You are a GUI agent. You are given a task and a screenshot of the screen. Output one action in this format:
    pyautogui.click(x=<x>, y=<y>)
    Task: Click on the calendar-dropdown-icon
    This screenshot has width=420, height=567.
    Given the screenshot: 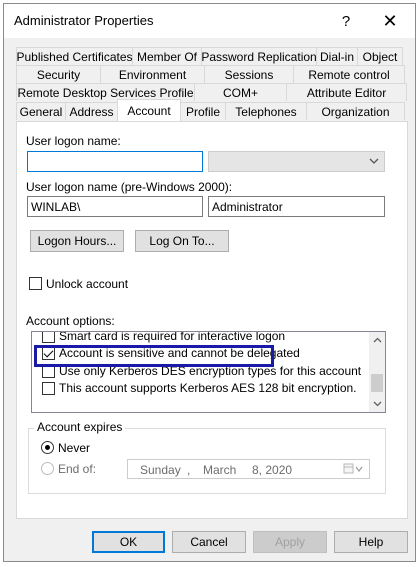 What is the action you would take?
    pyautogui.click(x=354, y=469)
    